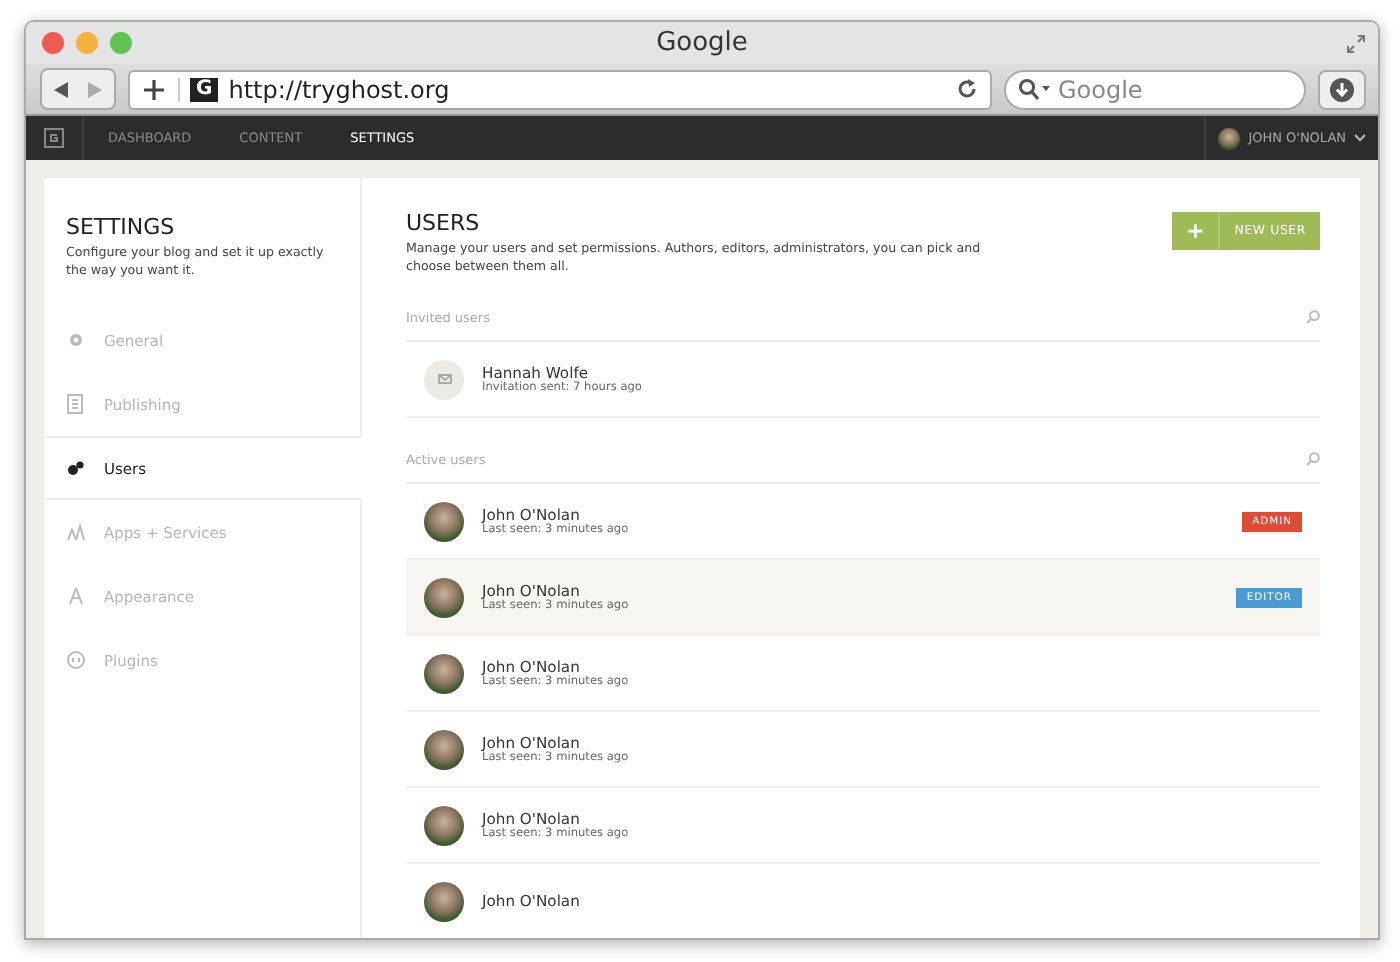 This screenshot has width=1400, height=962. I want to click on sidebar-title: SETTINGS, so click(121, 227).